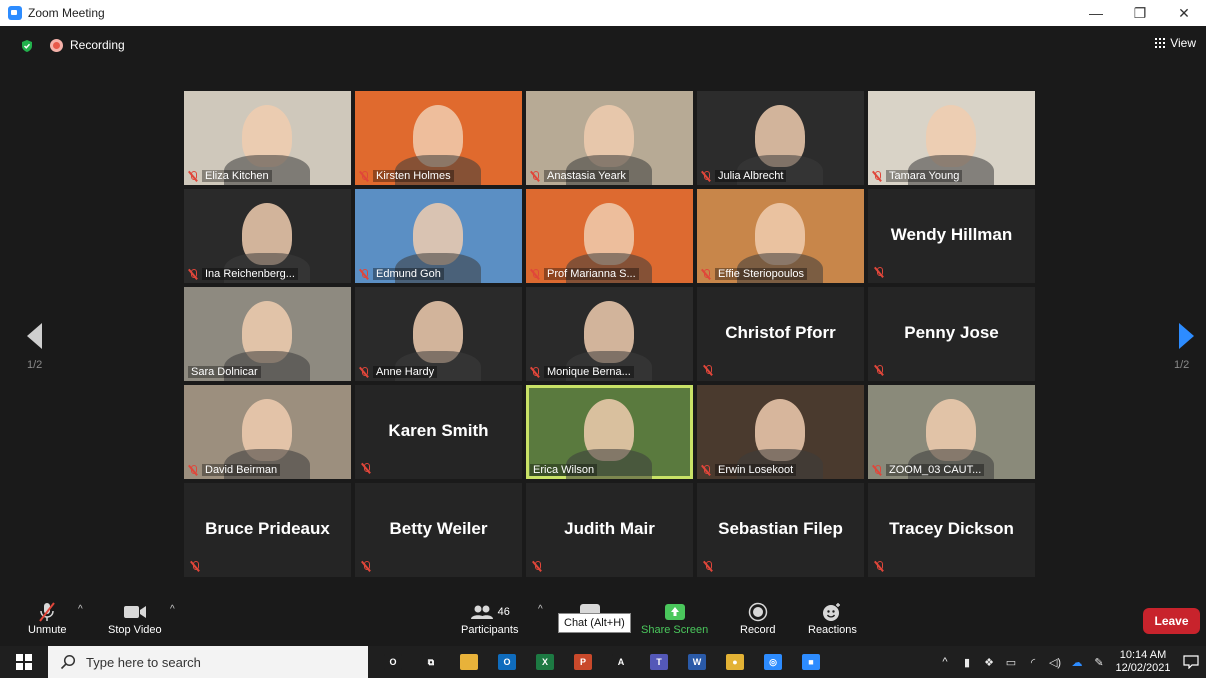  I want to click on outlook-icon: O, so click(507, 662).